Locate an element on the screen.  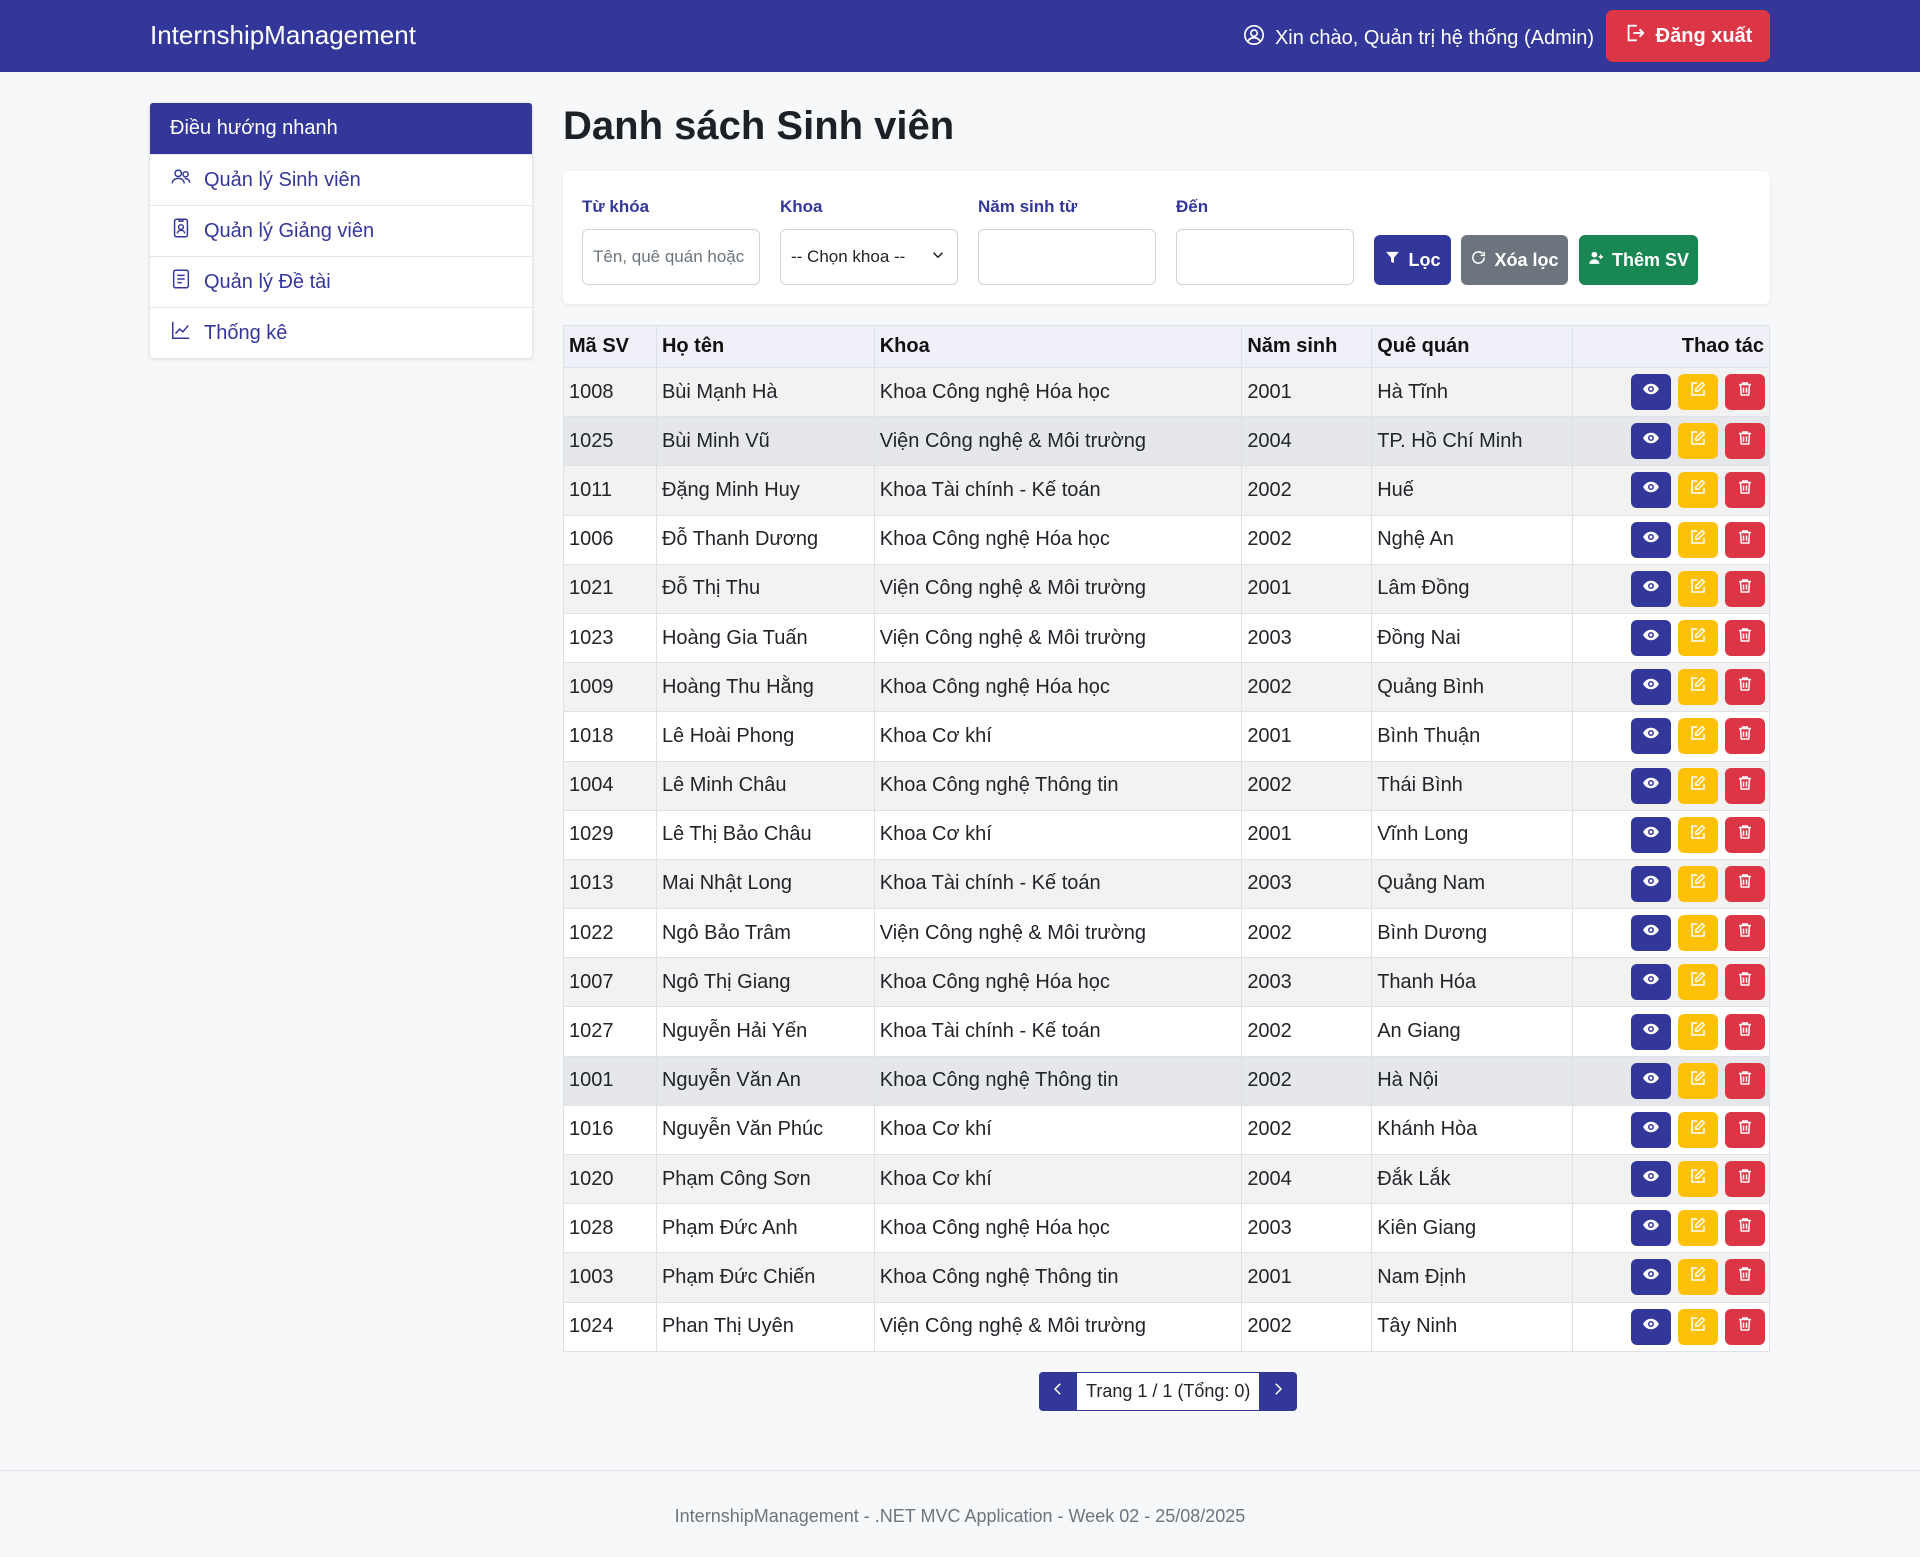
sidebar-item-statistics: Thống kê is located at coordinates (341, 332).